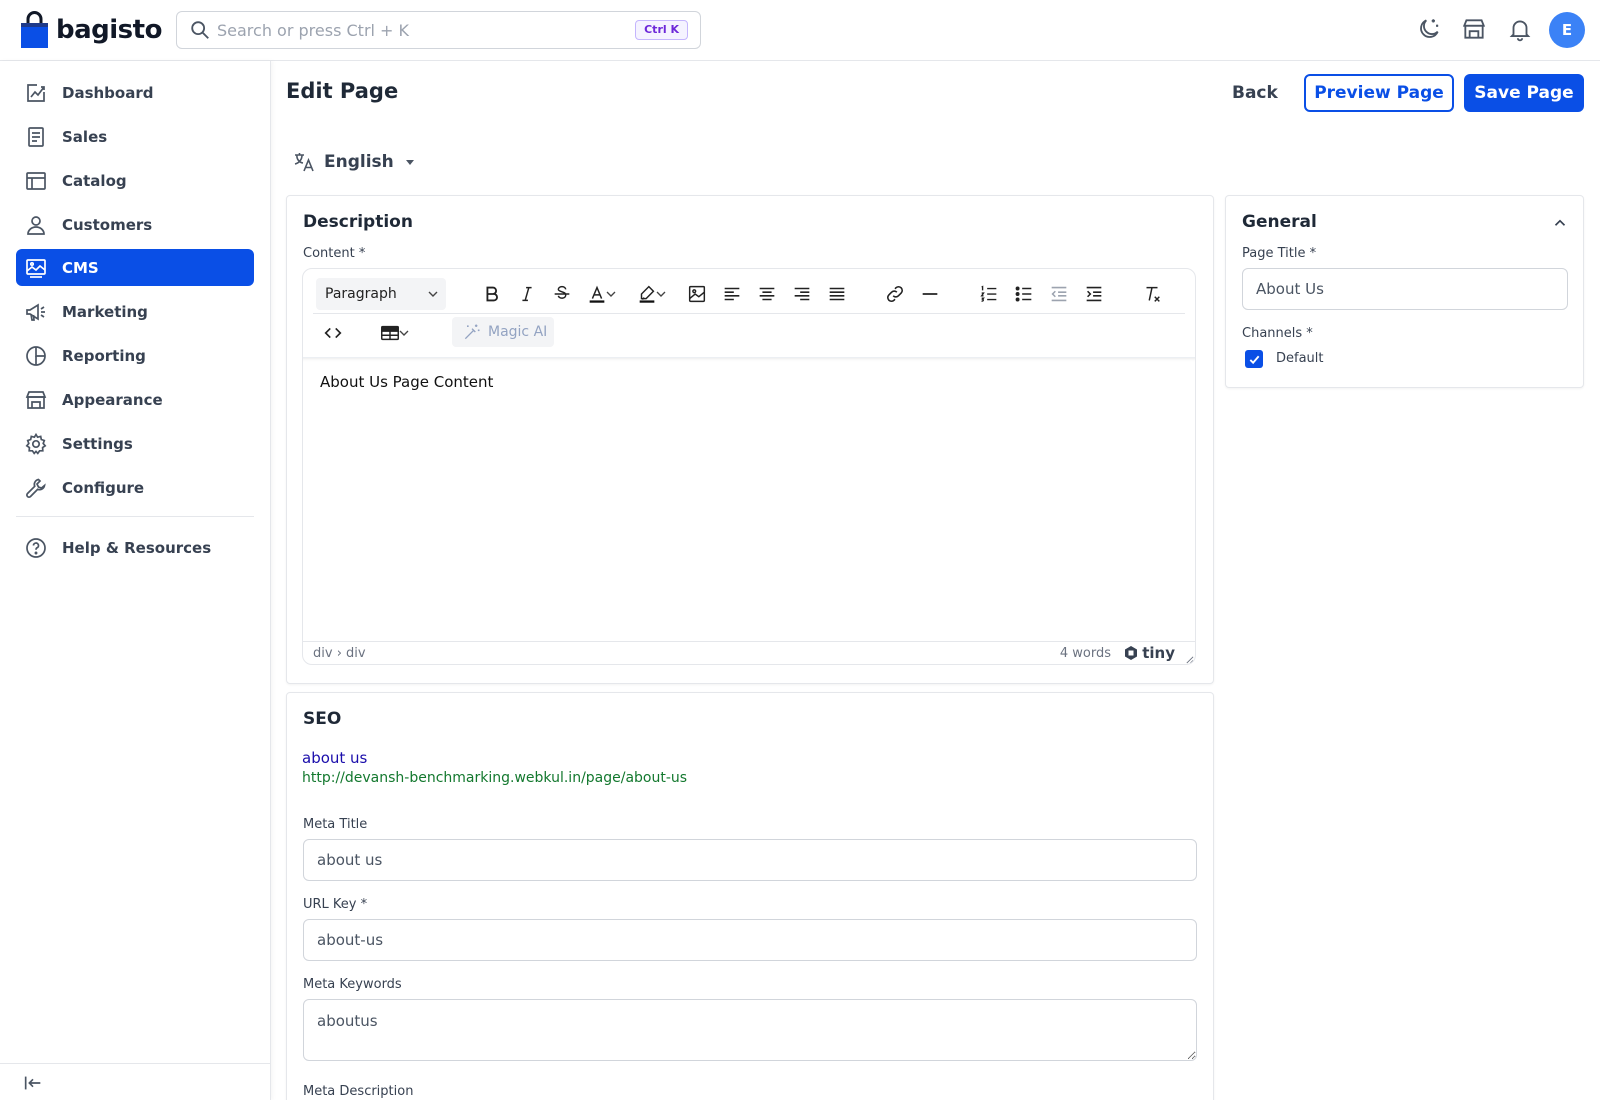 Image resolution: width=1600 pixels, height=1100 pixels. I want to click on code-icon, so click(333, 333).